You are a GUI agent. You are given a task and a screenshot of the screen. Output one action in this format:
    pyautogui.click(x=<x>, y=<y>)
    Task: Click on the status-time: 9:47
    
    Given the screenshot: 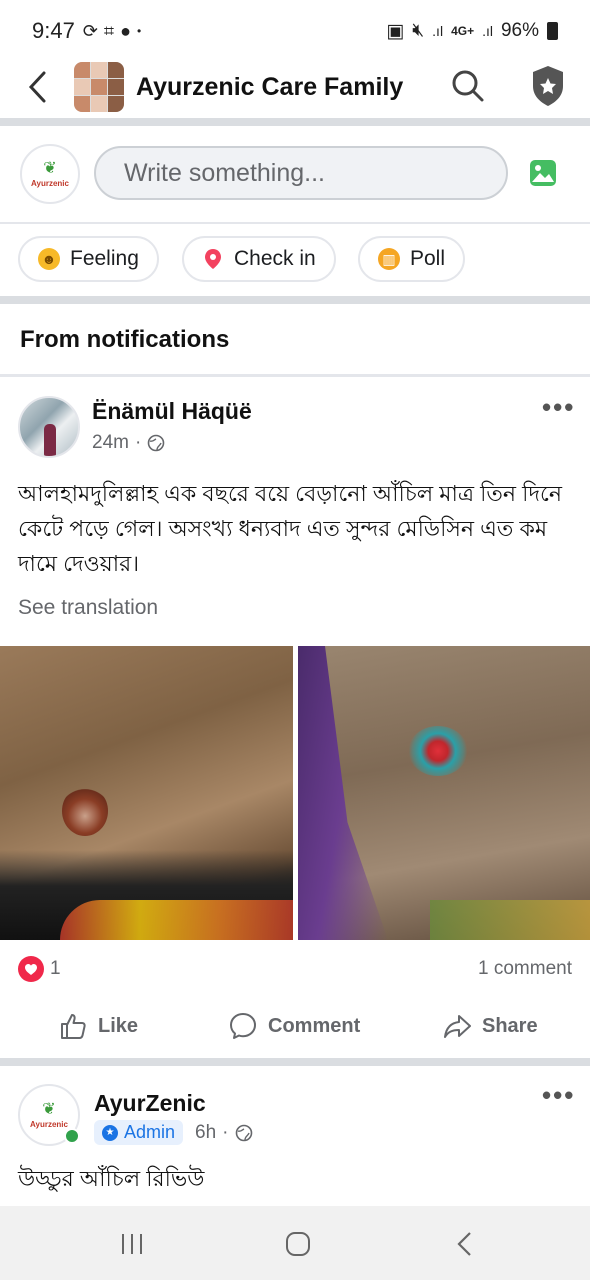 What is the action you would take?
    pyautogui.click(x=53, y=30)
    